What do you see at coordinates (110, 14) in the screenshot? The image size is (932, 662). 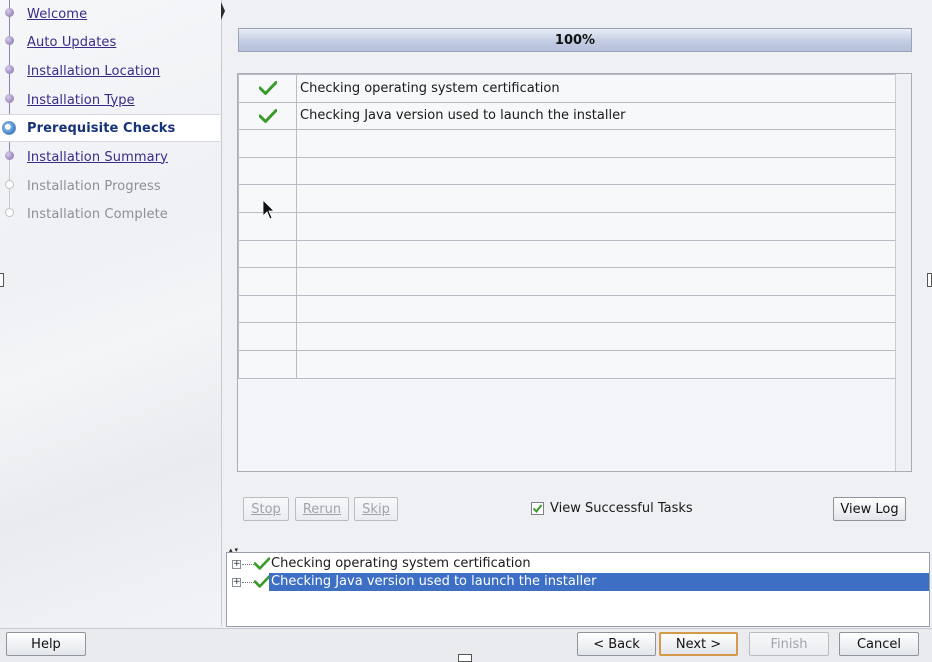 I see `nav-item-welcome: Welcome` at bounding box center [110, 14].